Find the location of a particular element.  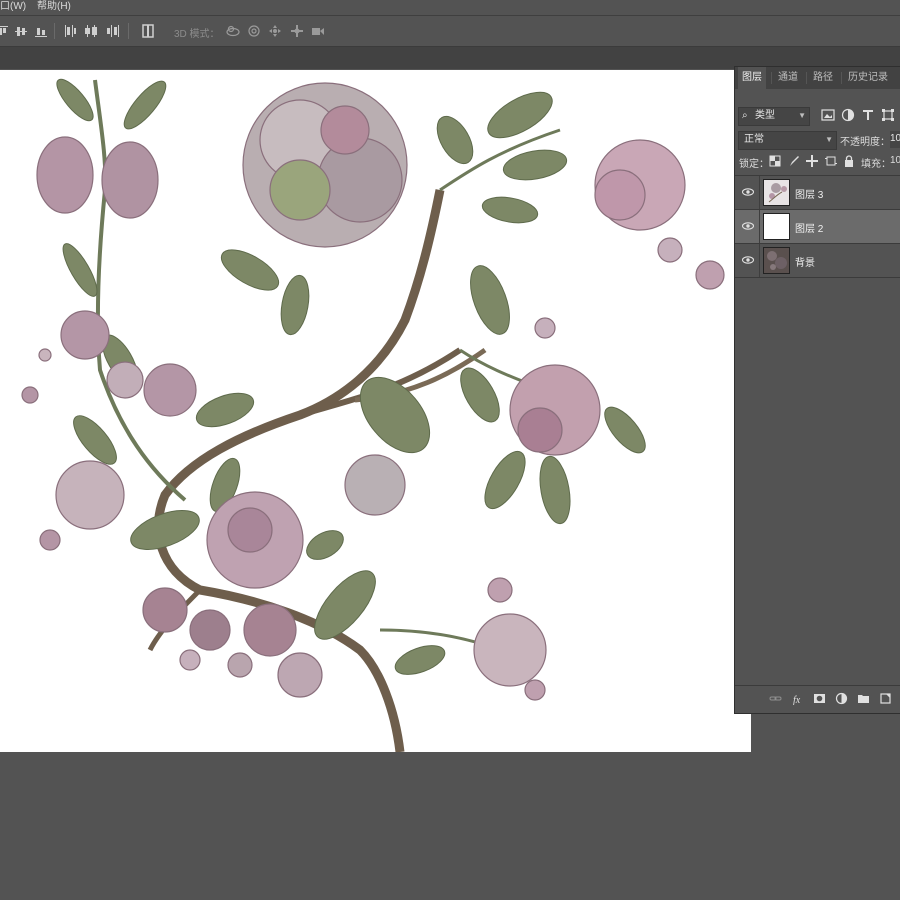

search-icon: ⌕ is located at coordinates (745, 115).